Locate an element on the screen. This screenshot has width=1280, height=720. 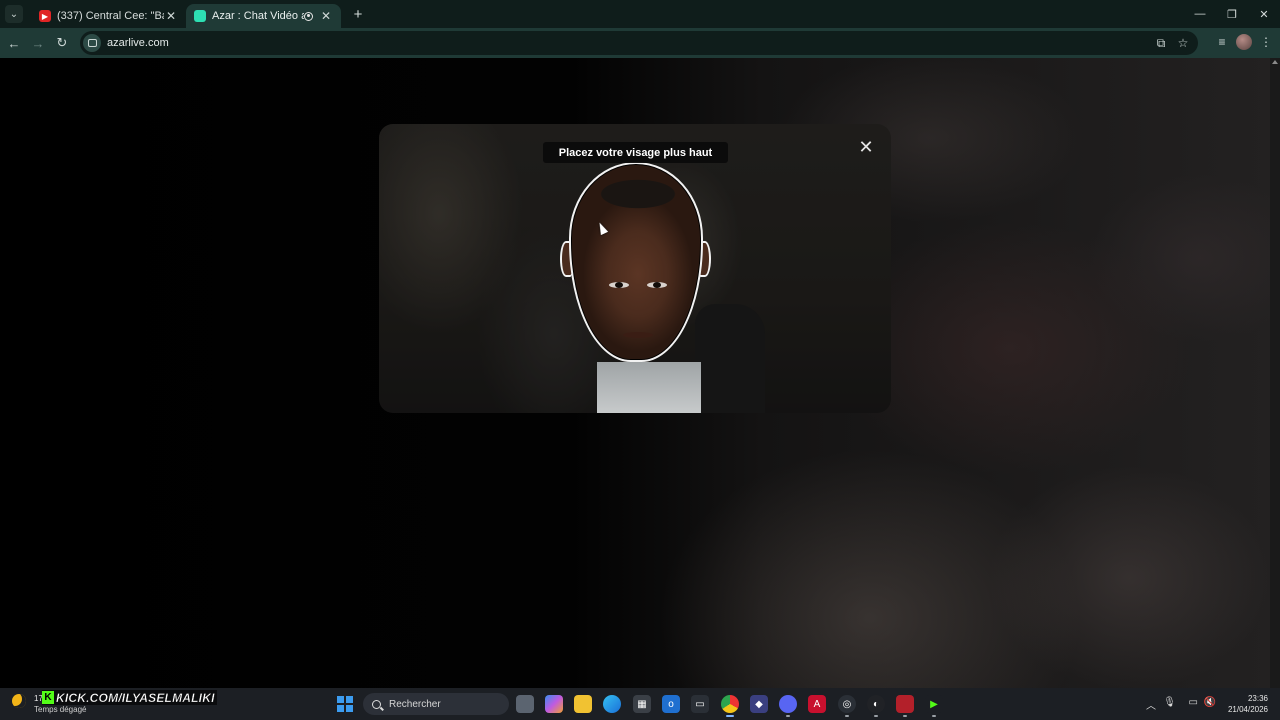
moon-icon is located at coordinates (19, 701).